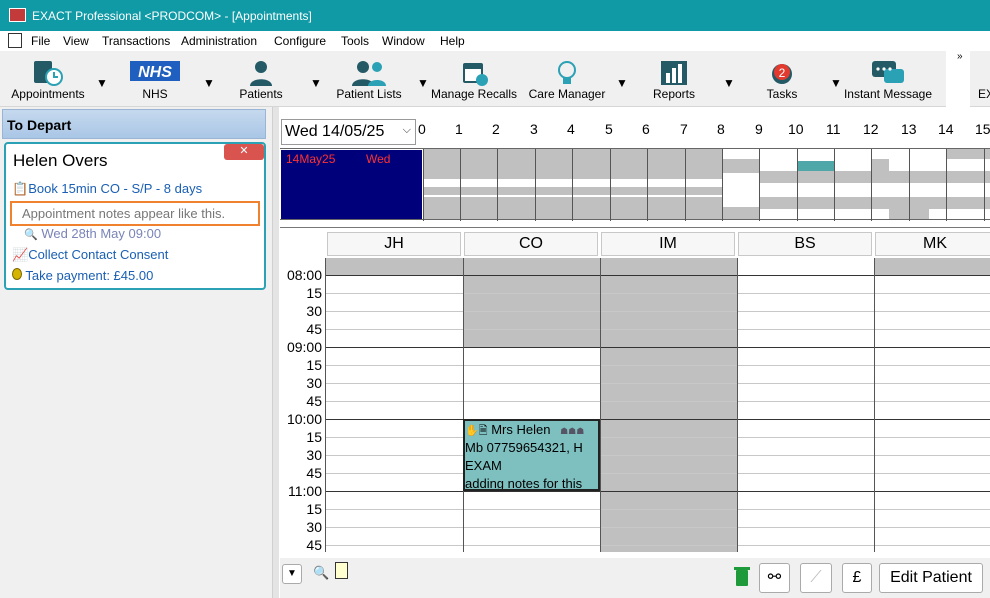 The width and height of the screenshot is (990, 598). I want to click on reports-chart-icon, so click(674, 73).